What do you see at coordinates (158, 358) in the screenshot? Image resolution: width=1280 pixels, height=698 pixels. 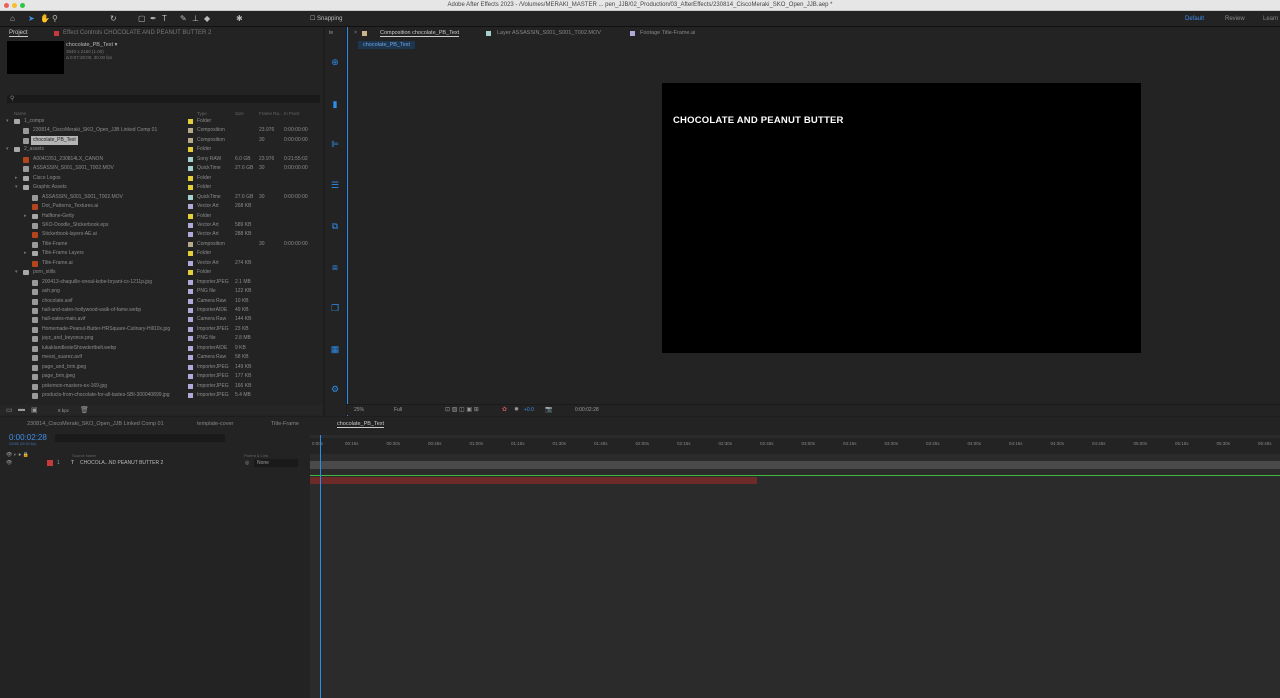 I see `project-item: messi_suarez.avif Camera Raw 58 KB` at bounding box center [158, 358].